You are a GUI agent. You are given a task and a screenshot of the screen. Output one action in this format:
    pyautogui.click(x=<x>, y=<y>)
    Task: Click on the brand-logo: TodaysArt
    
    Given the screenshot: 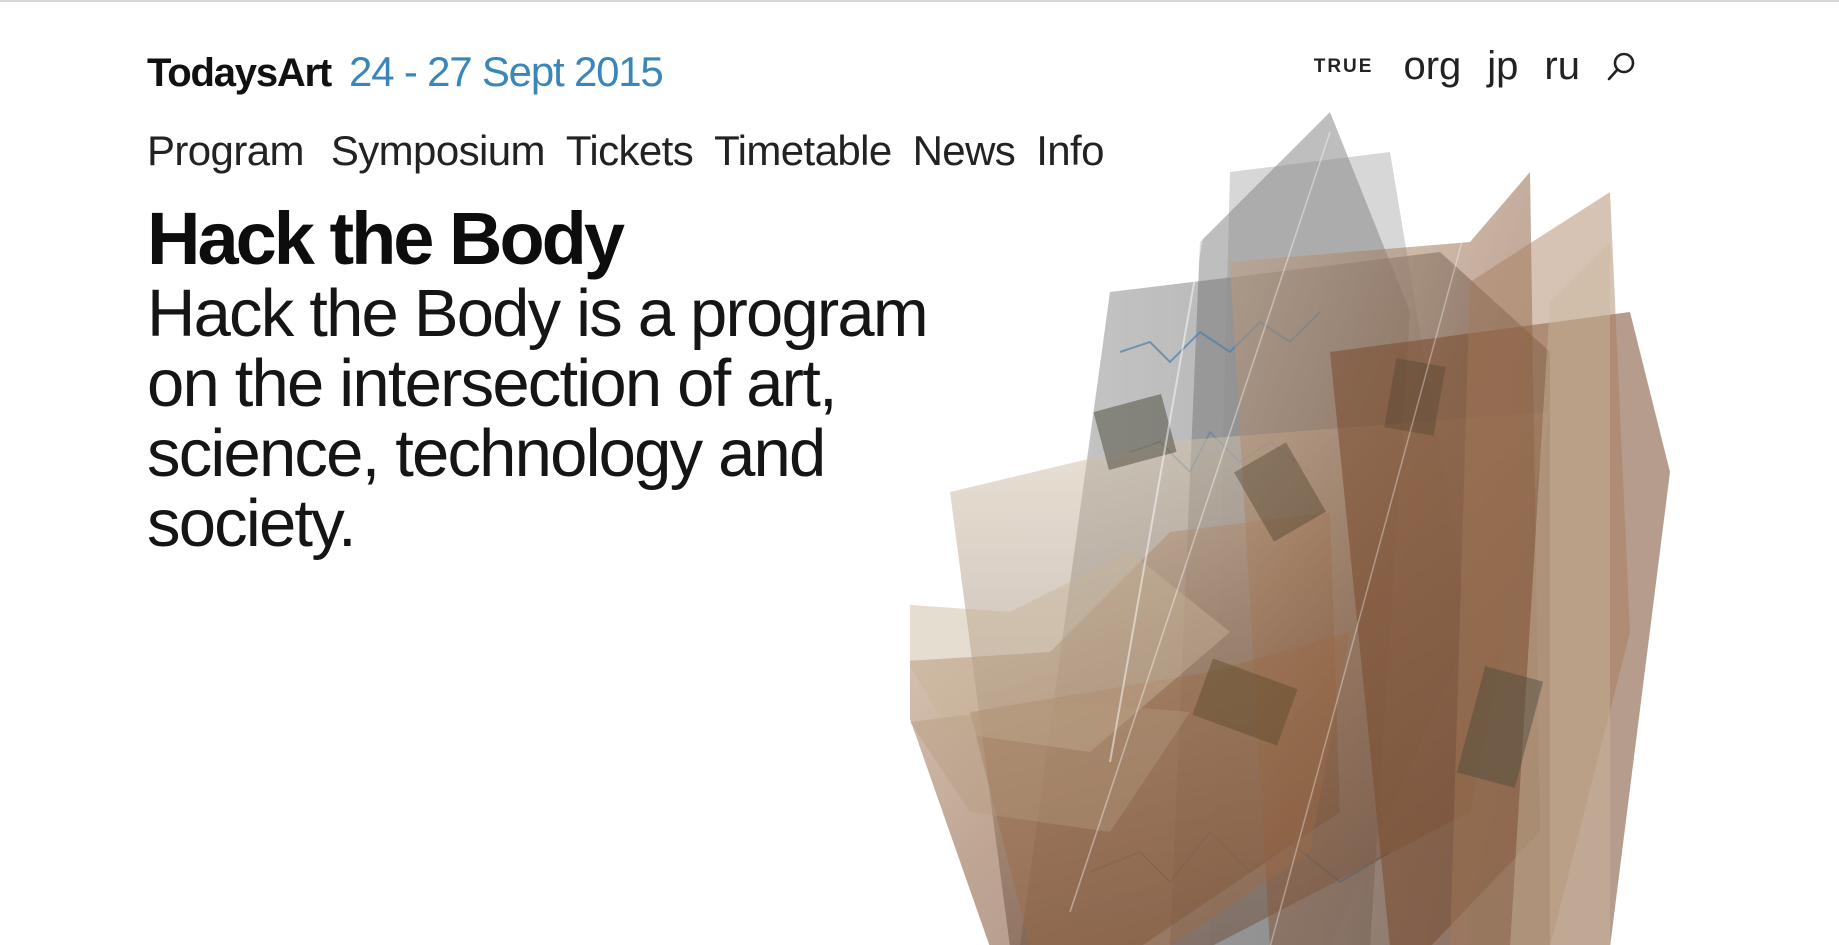 What is the action you would take?
    pyautogui.click(x=239, y=73)
    